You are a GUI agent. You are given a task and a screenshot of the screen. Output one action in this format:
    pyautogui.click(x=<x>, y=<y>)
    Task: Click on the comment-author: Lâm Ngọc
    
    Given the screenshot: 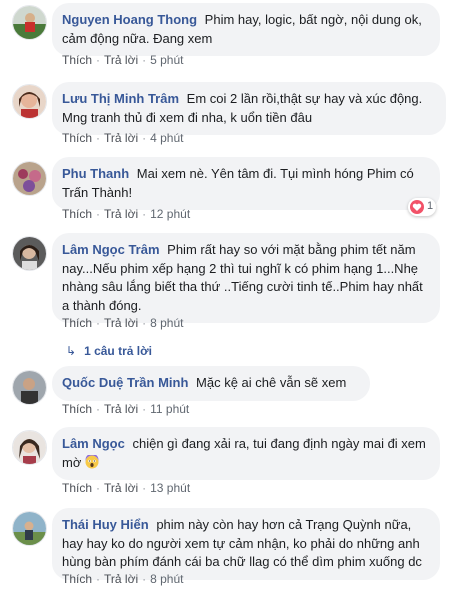 What is the action you would take?
    pyautogui.click(x=93, y=443)
    